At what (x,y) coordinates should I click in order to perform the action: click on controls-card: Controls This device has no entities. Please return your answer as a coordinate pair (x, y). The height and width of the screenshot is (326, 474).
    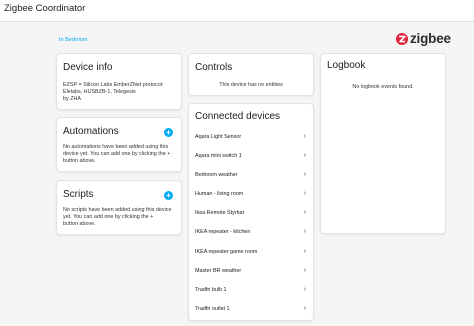
    Looking at the image, I should click on (251, 74).